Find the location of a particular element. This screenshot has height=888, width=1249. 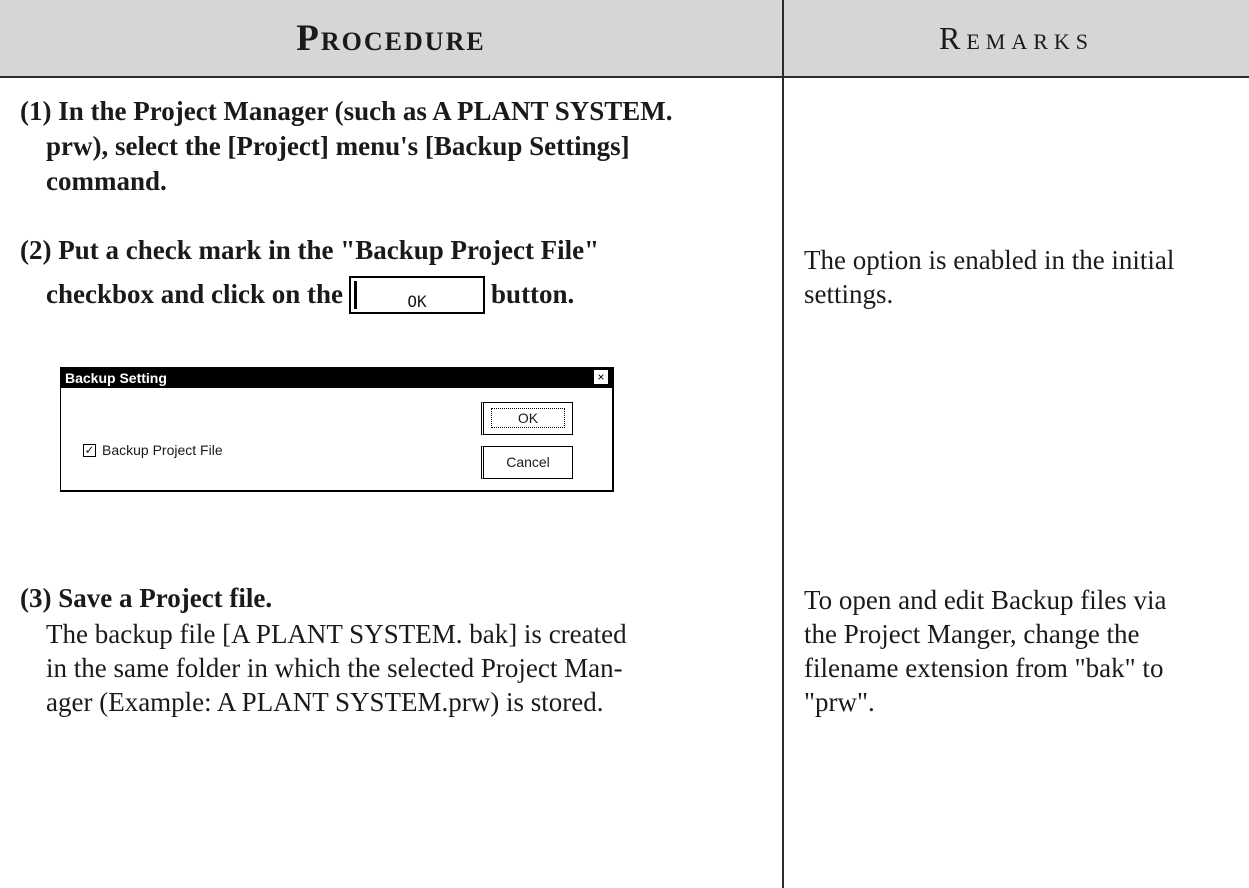

remark-3-line-3: filename extension from "bak" to is located at coordinates (984, 668).